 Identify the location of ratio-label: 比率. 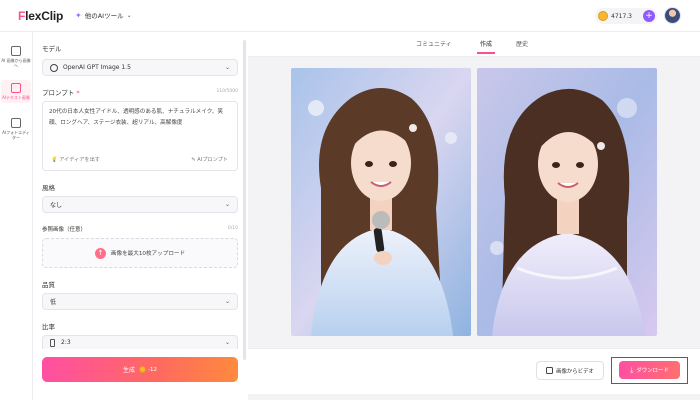
(48, 327).